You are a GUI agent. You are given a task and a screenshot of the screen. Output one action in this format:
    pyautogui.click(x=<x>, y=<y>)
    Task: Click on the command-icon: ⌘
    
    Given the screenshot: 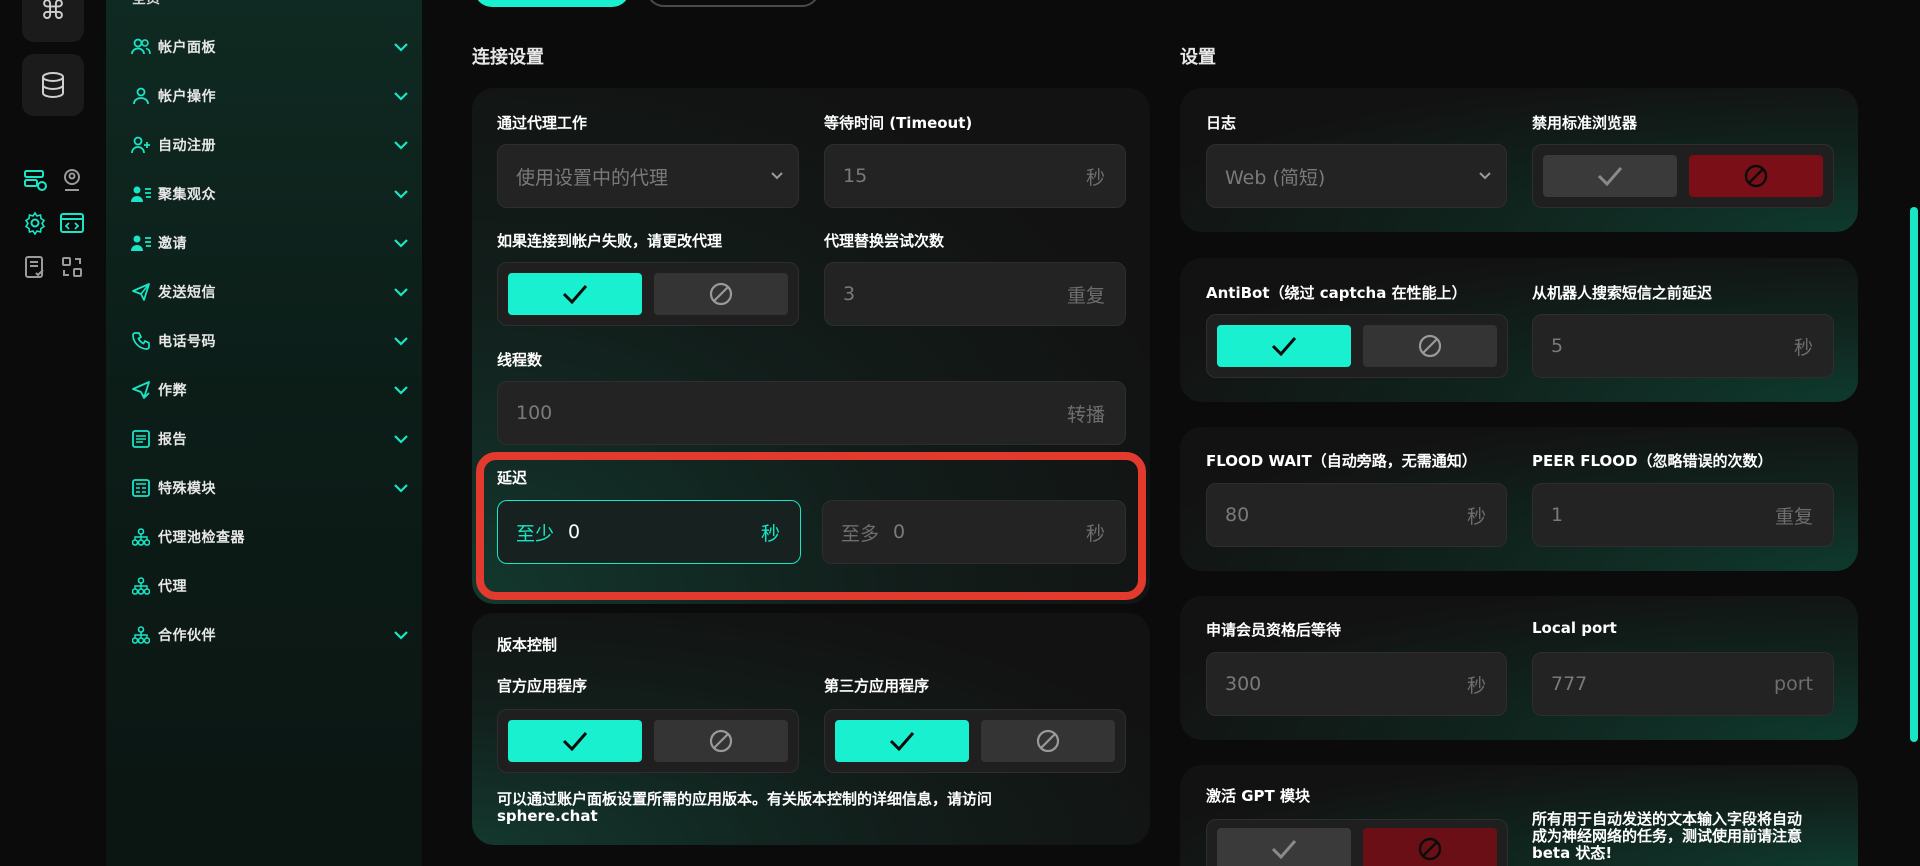 What is the action you would take?
    pyautogui.click(x=53, y=13)
    